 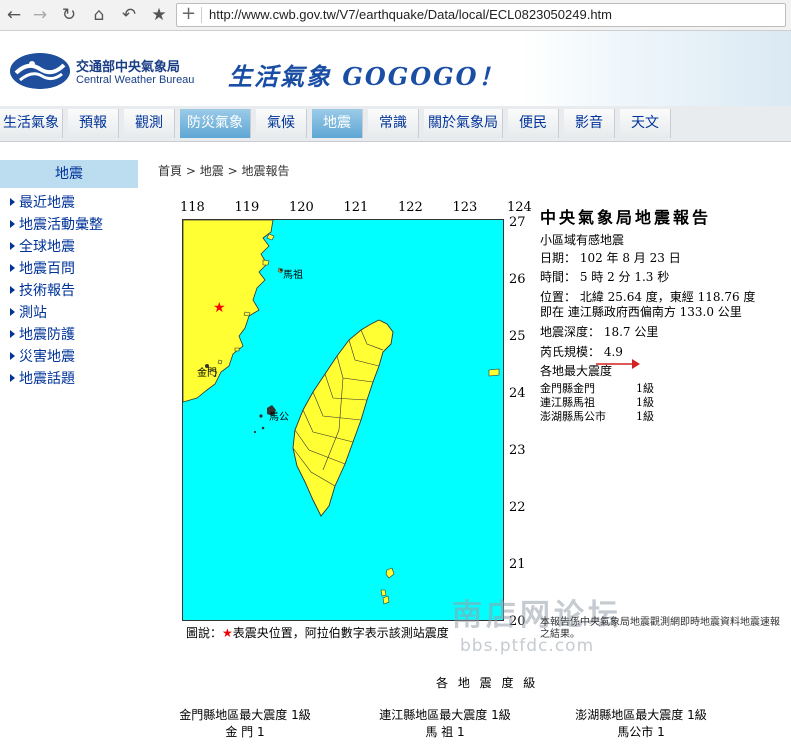 I want to click on latitude-tick-label: 26, so click(x=517, y=279).